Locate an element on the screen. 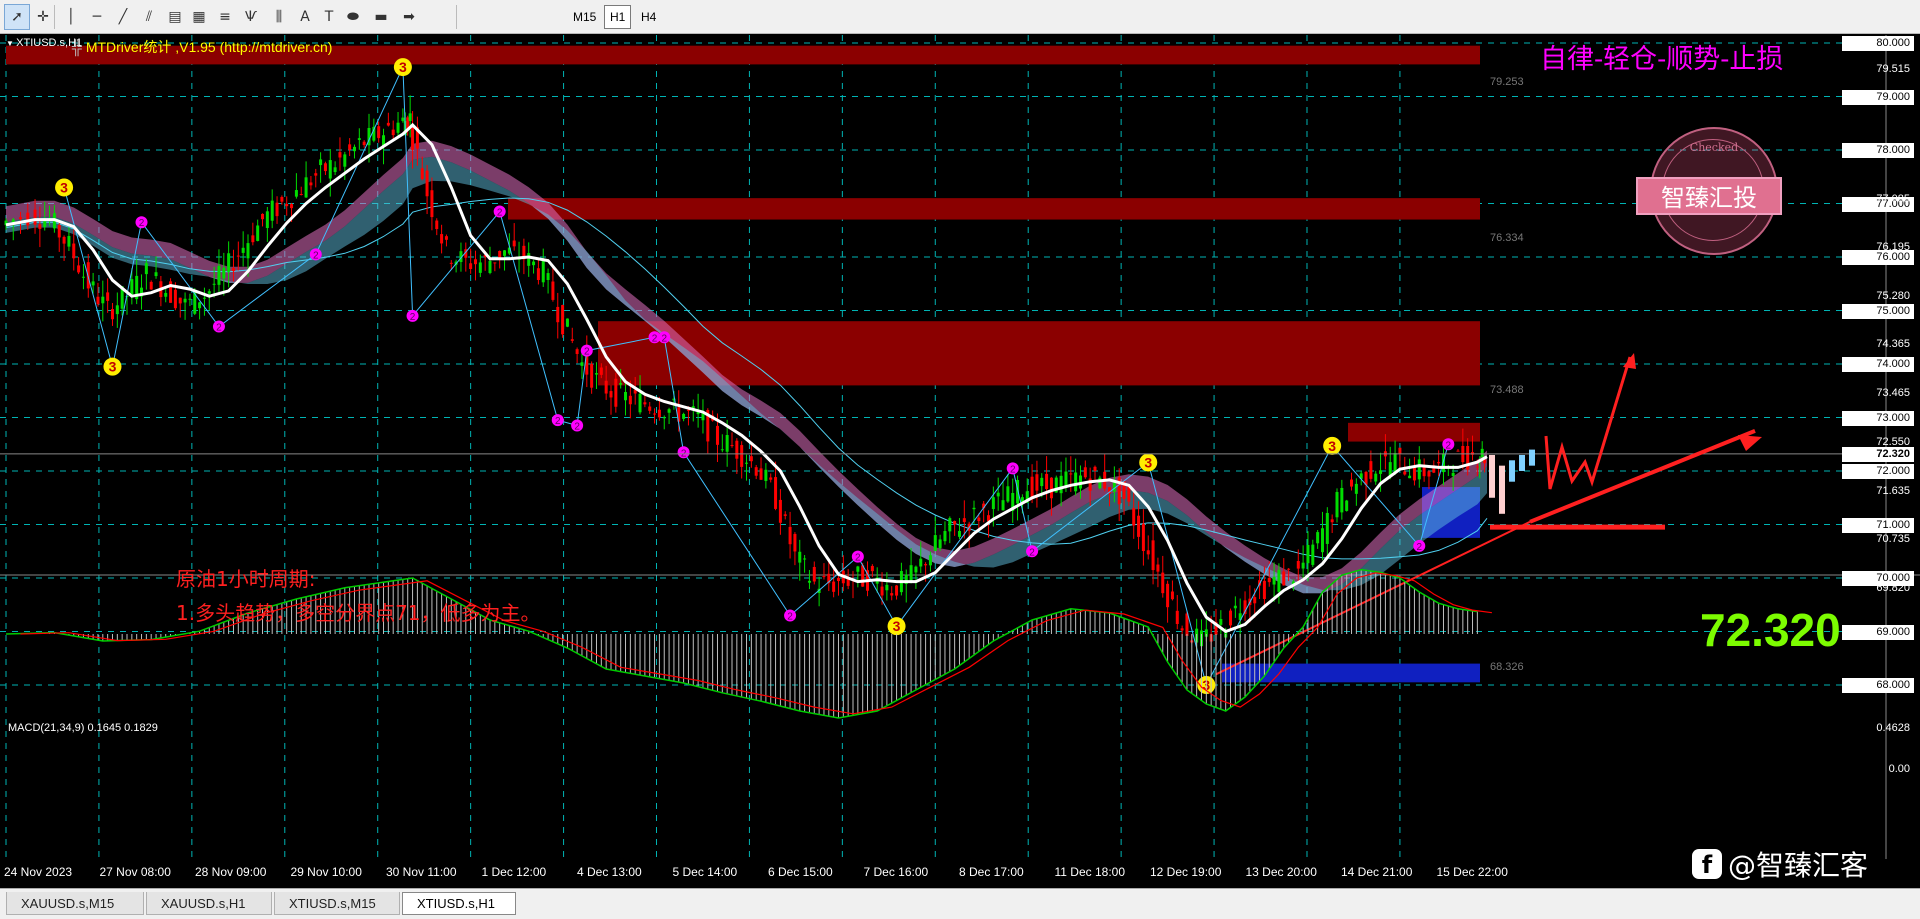 The height and width of the screenshot is (919, 1920). chart-tab: XTIUSD.s,M15 is located at coordinates (337, 903).